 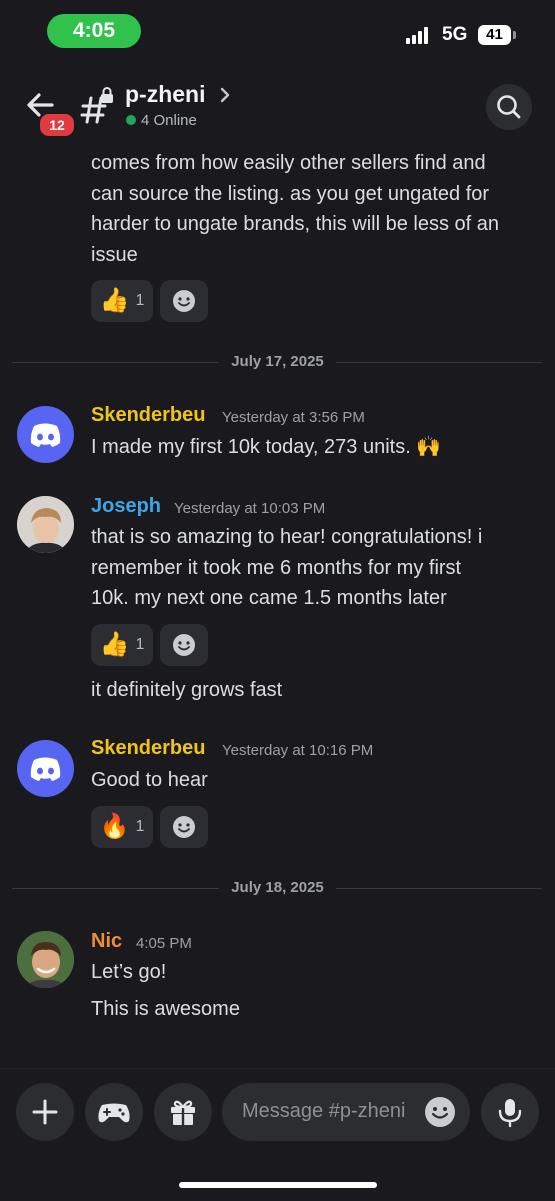 I want to click on status-time: 4:05, so click(x=94, y=31).